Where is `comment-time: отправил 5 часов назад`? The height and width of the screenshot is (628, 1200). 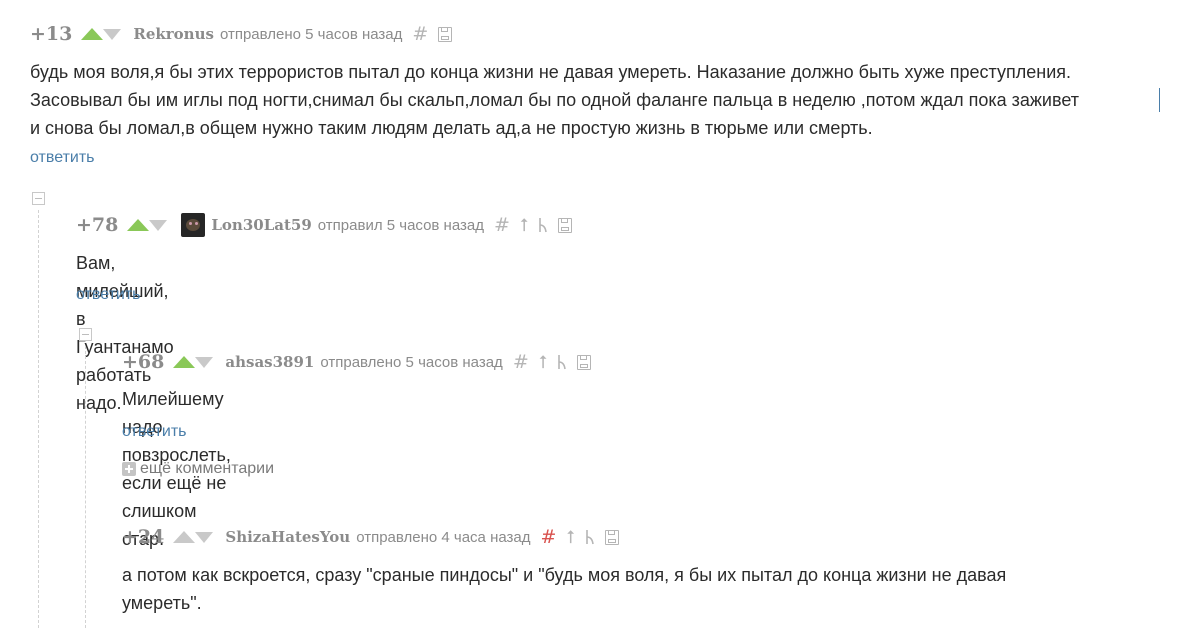
comment-time: отправил 5 часов назад is located at coordinates (400, 225).